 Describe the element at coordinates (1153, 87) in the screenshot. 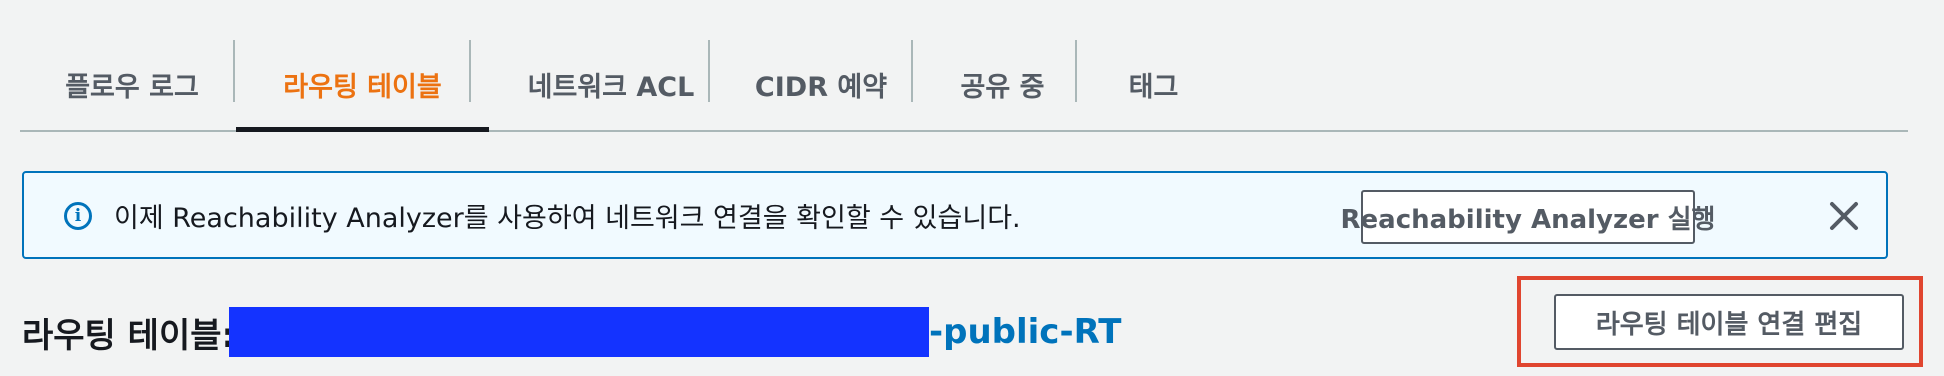

I see `tab-label: 태그` at that location.